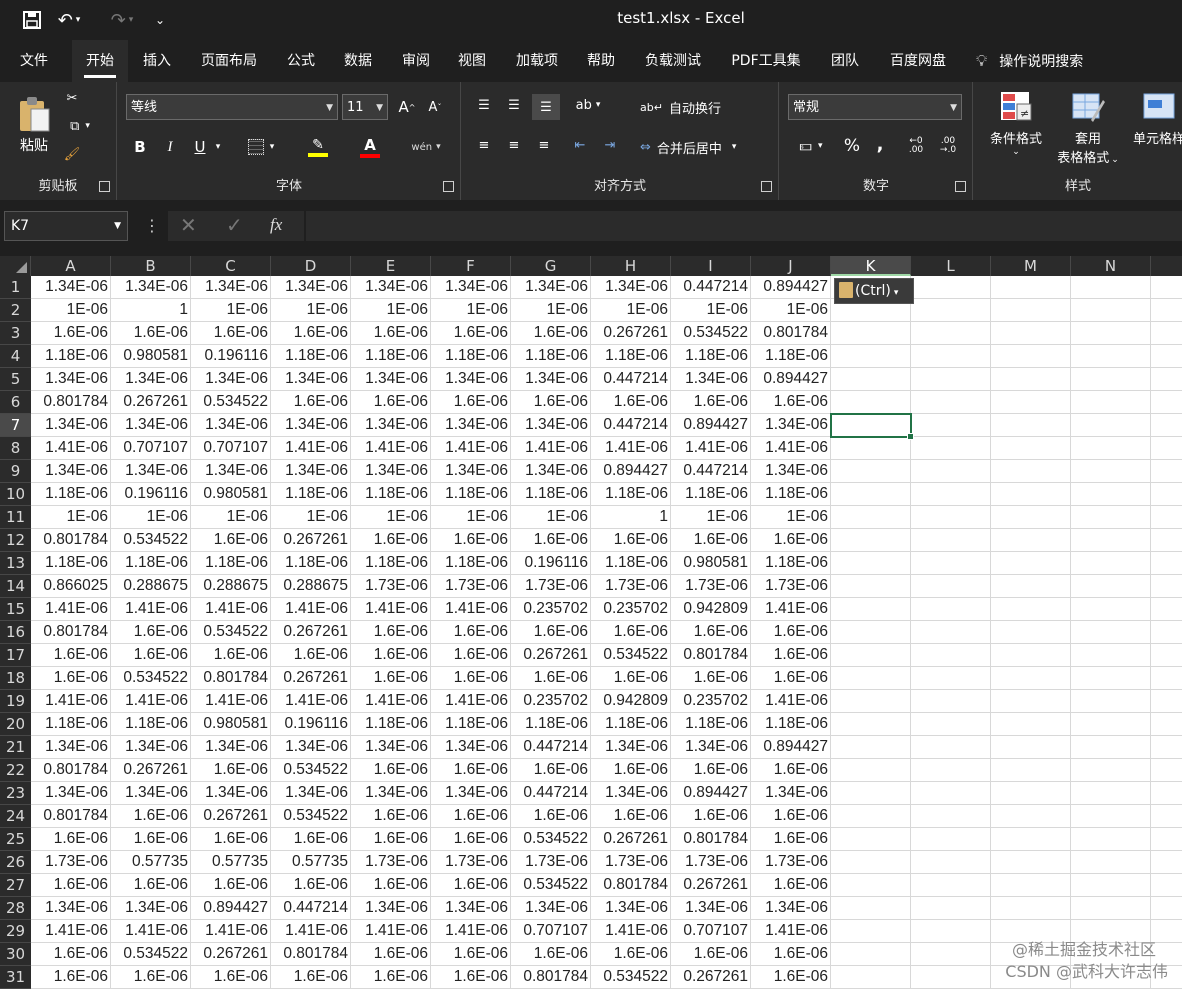 This screenshot has width=1182, height=990. Describe the element at coordinates (15, 747) in the screenshot. I see `row-header: 21` at that location.